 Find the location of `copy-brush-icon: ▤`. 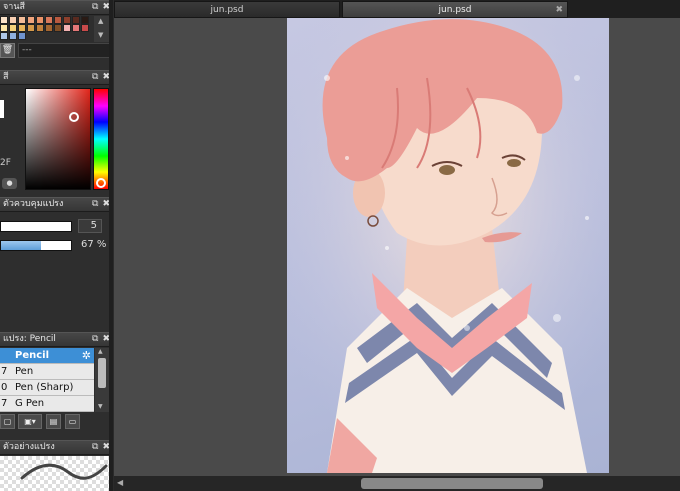

copy-brush-icon: ▤ is located at coordinates (53, 421).